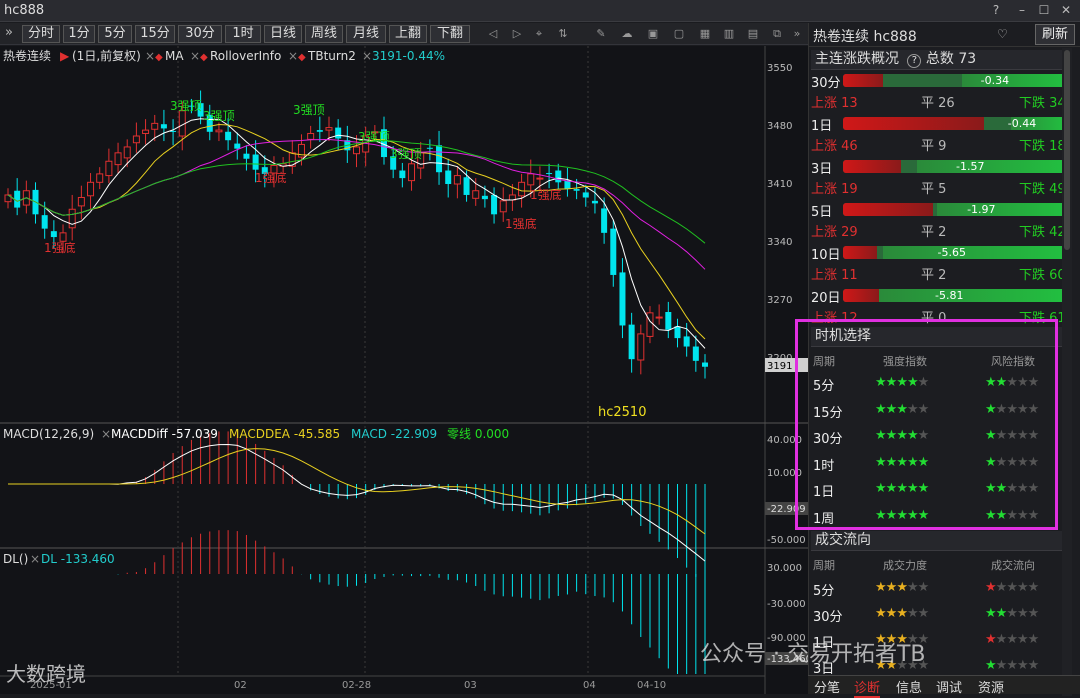  I want to click on macd-line, so click(357, 502).